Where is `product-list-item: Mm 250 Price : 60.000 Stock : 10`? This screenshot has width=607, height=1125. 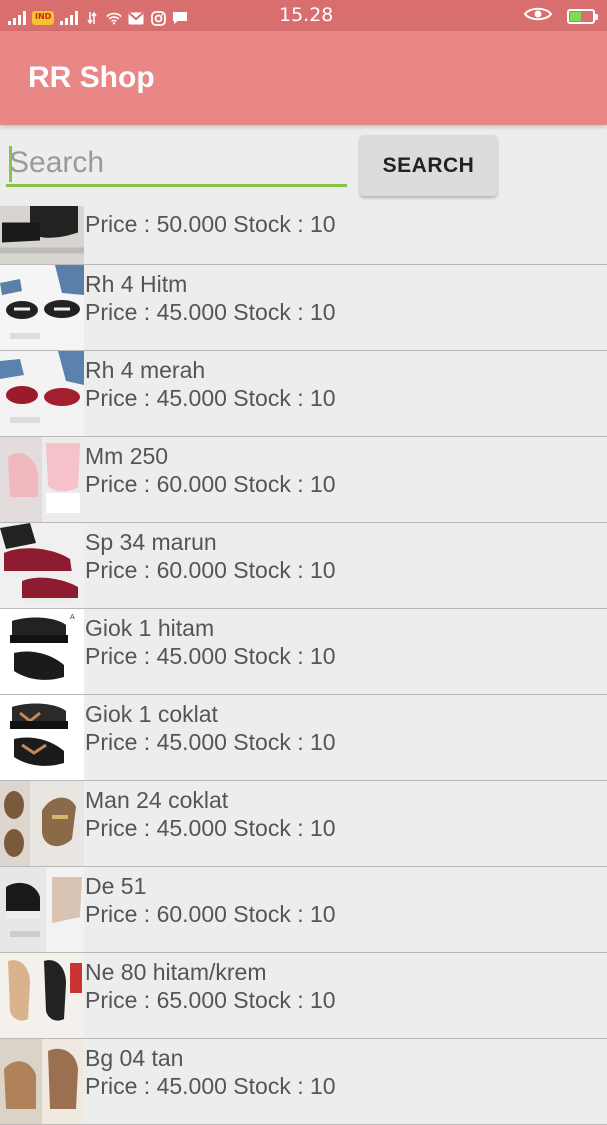 product-list-item: Mm 250 Price : 60.000 Stock : 10 is located at coordinates (303, 480).